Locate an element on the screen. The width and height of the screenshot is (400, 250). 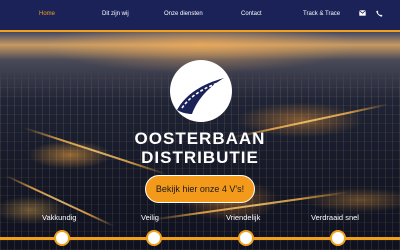
nav-item-dit-zijn-wij: Dit zijn wij is located at coordinates (115, 14).